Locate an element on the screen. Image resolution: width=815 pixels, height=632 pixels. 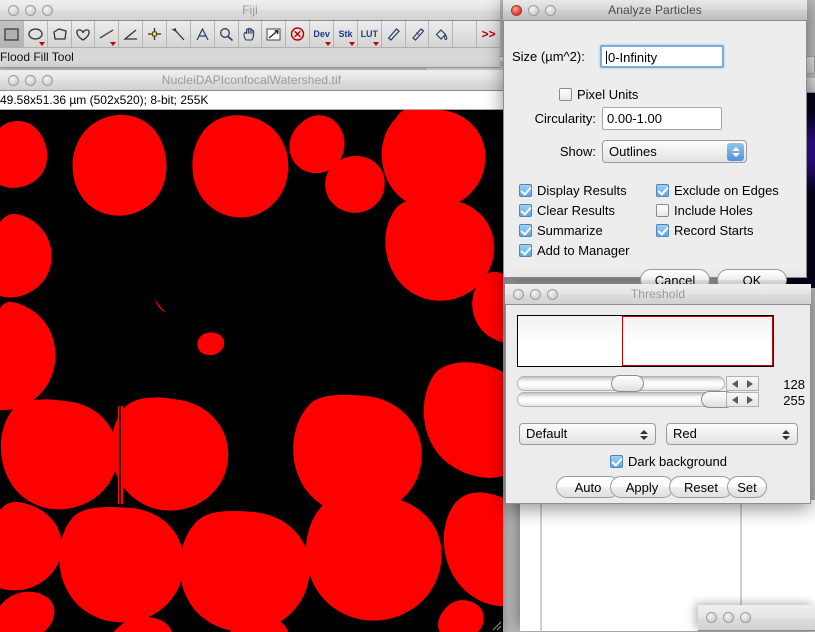
record-starts-row: Record Starts is located at coordinates (717, 230).